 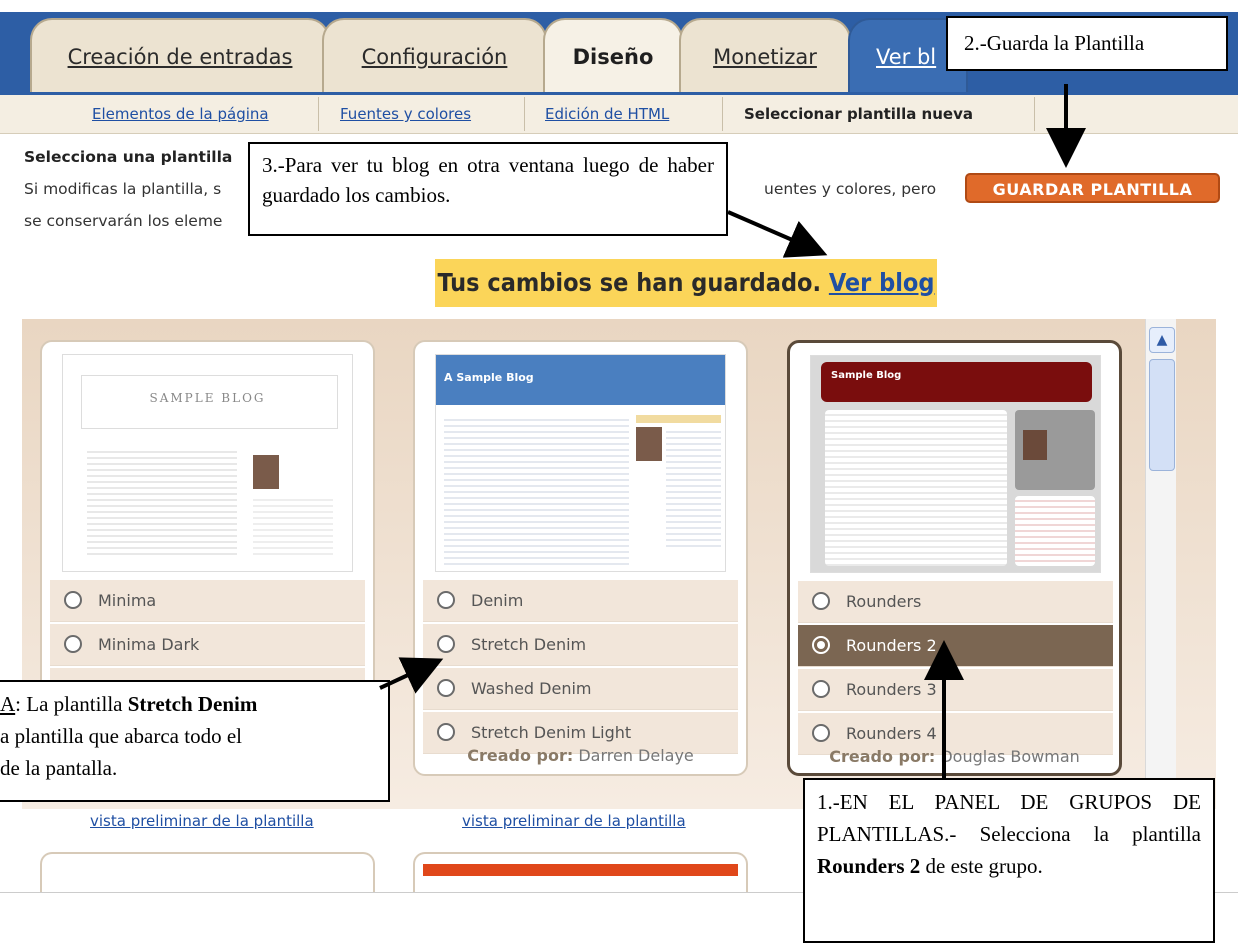 What do you see at coordinates (411, 675) in the screenshot?
I see `arrow-to-stretch-denim` at bounding box center [411, 675].